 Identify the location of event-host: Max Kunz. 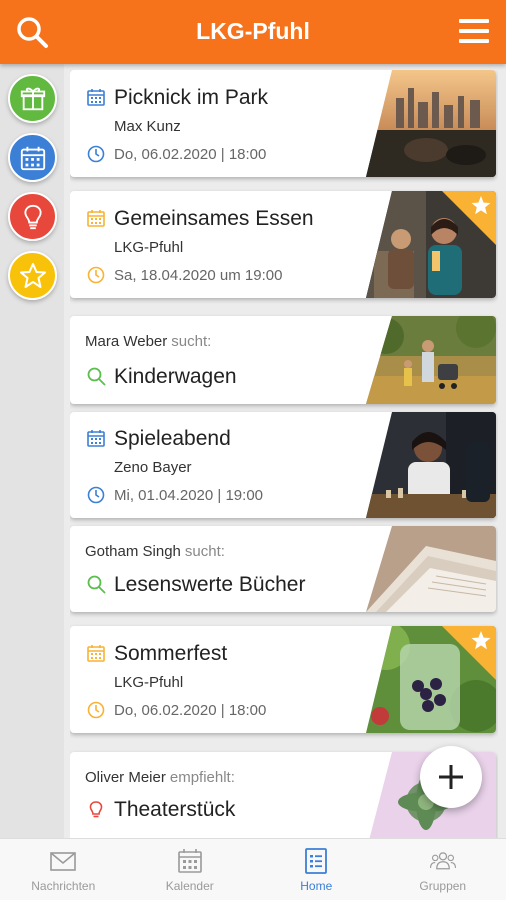
(147, 126).